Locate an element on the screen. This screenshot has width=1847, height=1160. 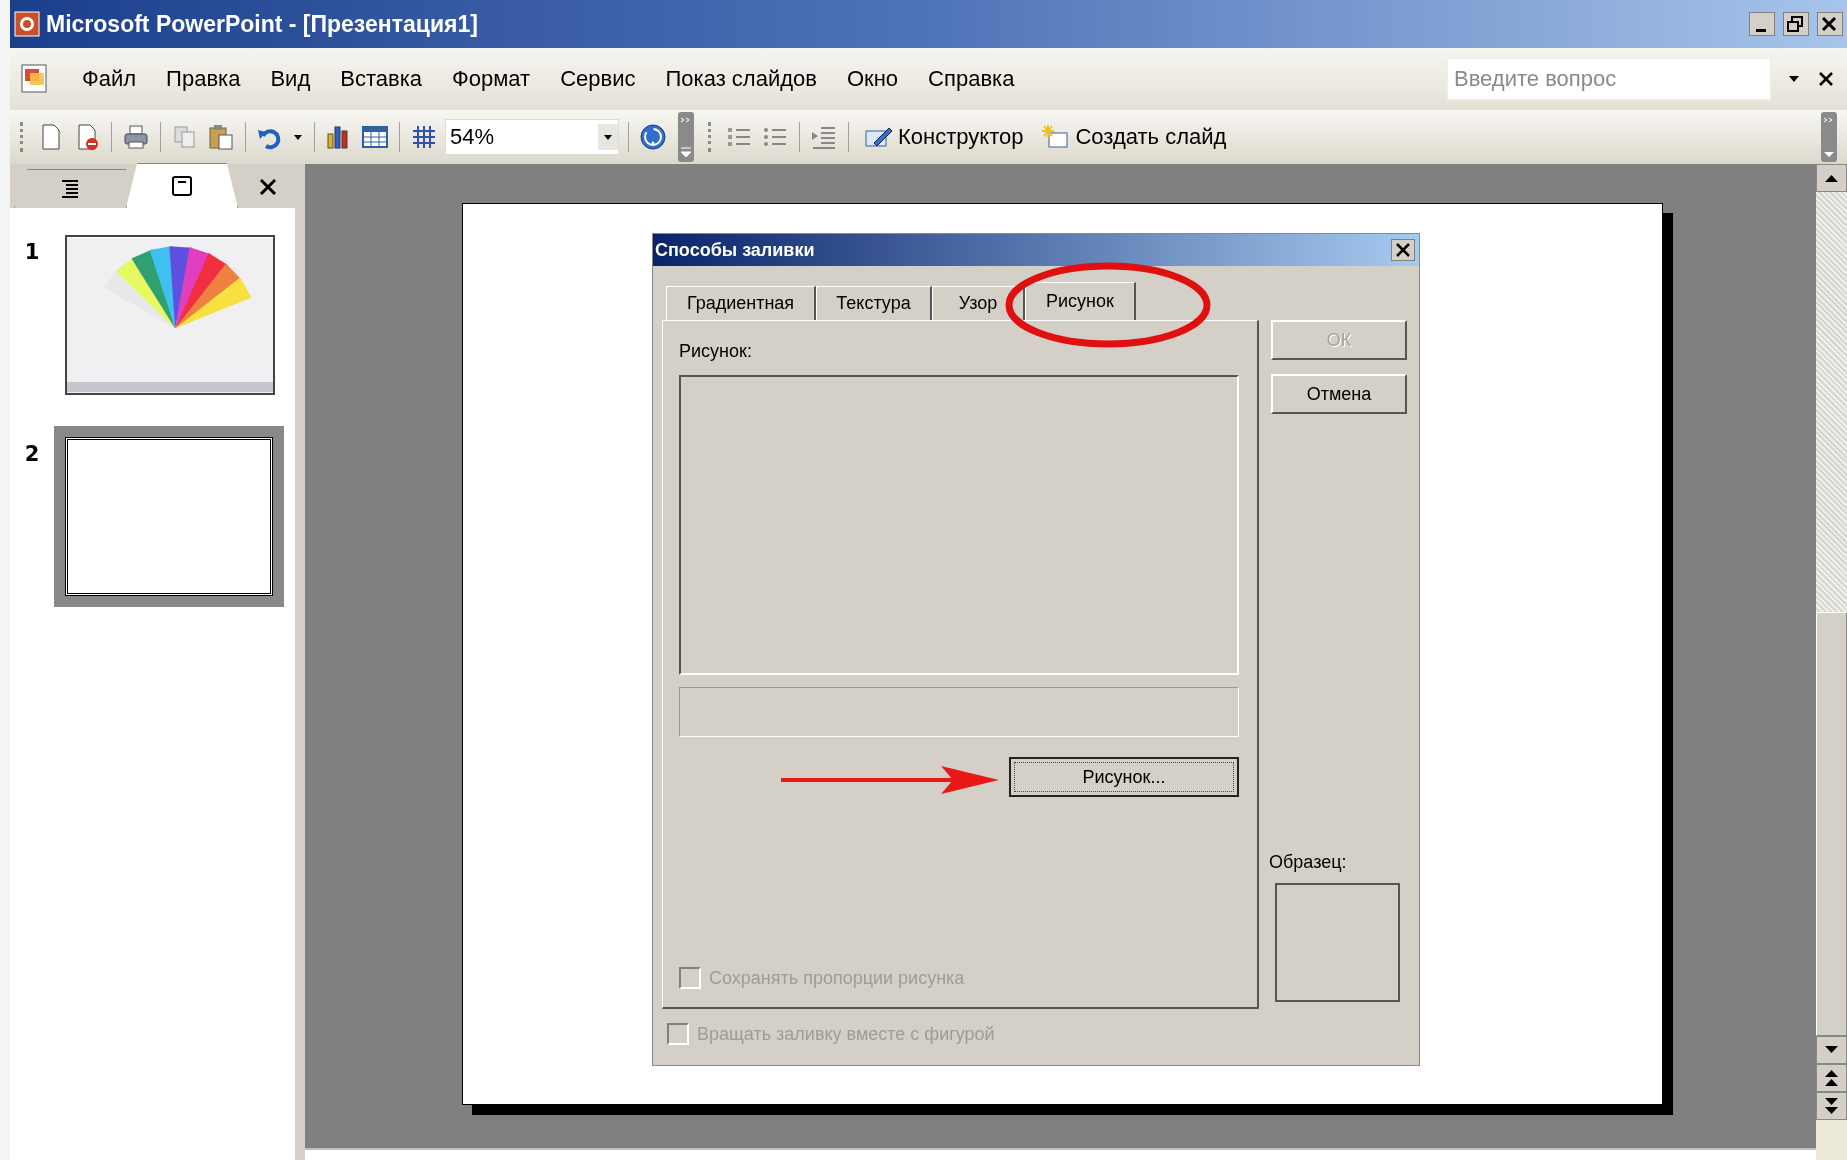
menu-item: Вид is located at coordinates (290, 79).